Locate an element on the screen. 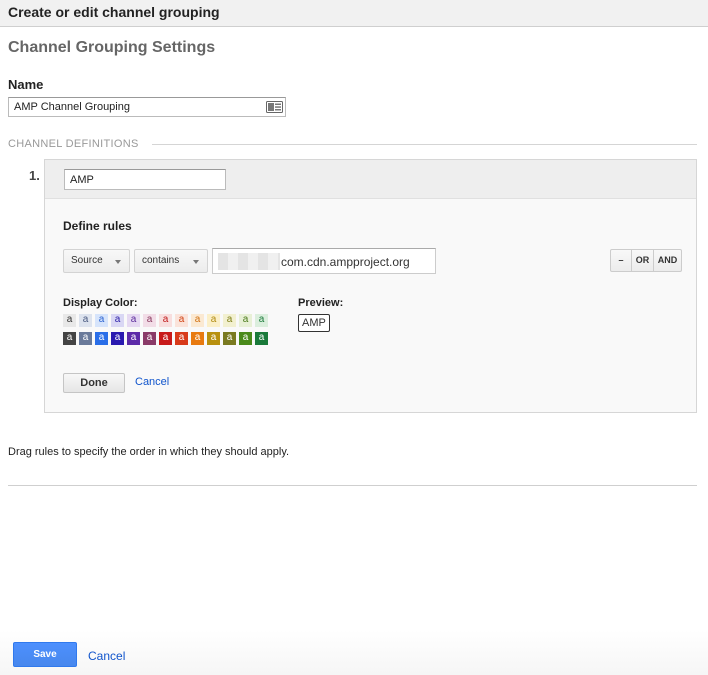 The image size is (708, 675). rule-operator-buttons: – OR AND is located at coordinates (646, 260).